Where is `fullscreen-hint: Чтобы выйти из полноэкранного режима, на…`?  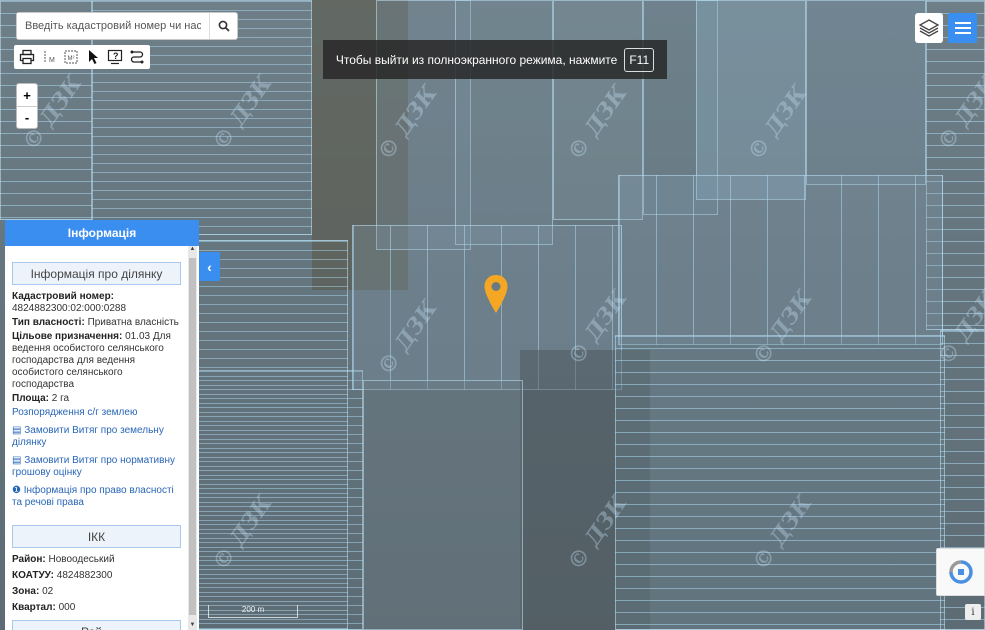
fullscreen-hint: Чтобы выйти из полноэкранного режима, на… is located at coordinates (495, 59).